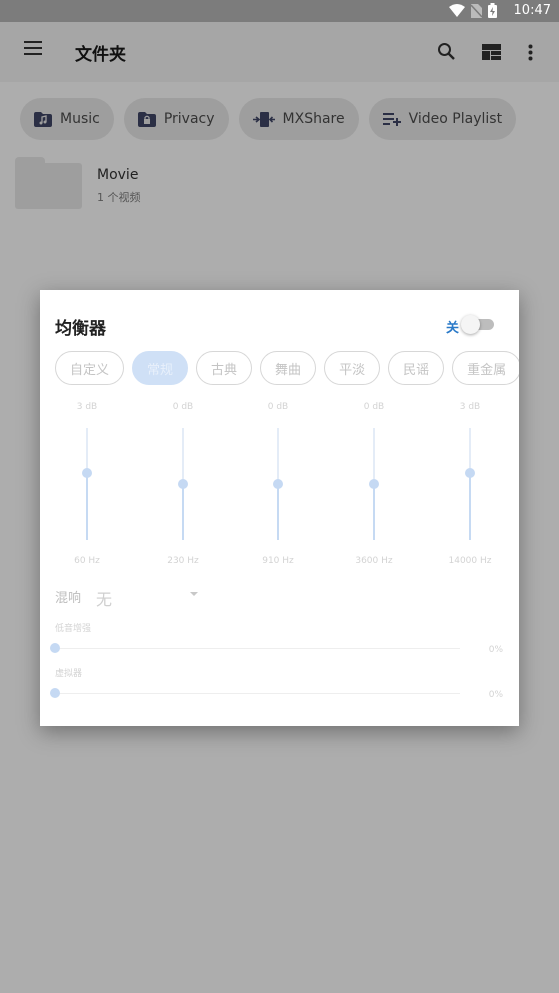  I want to click on band-0: 3 dB 60 Hz, so click(87, 484).